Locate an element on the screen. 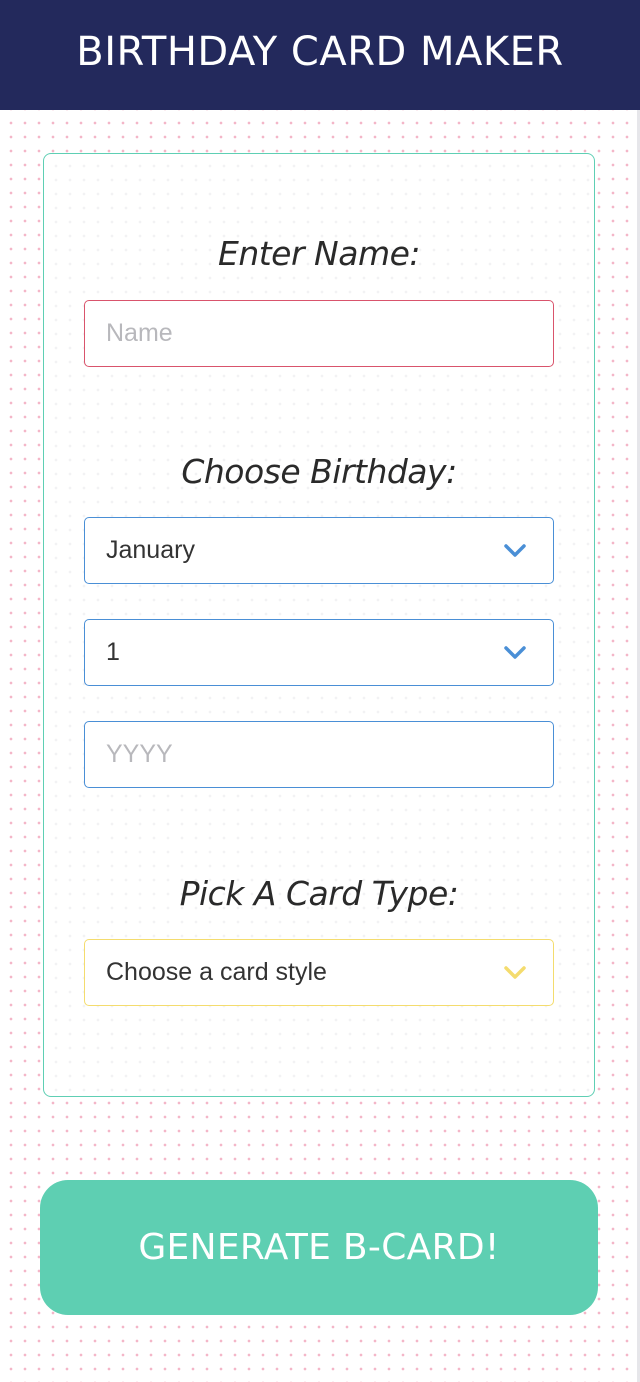  month-select-value: January is located at coordinates (150, 550).